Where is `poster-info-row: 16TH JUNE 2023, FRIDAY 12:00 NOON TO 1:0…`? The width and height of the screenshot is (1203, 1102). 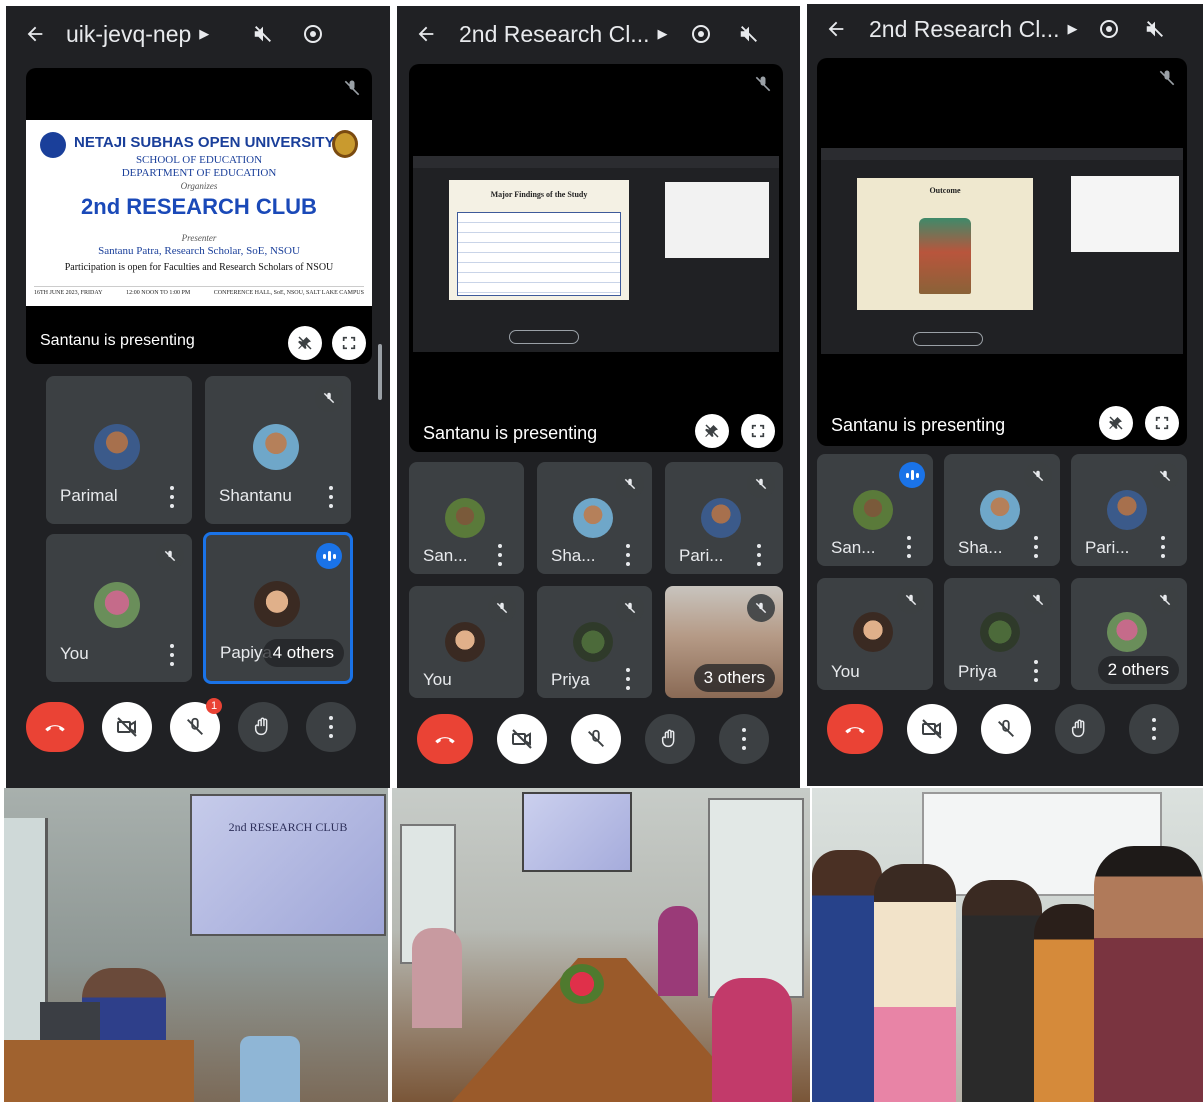
poster-info-row: 16TH JUNE 2023, FRIDAY 12:00 NOON TO 1:0… is located at coordinates (199, 291).